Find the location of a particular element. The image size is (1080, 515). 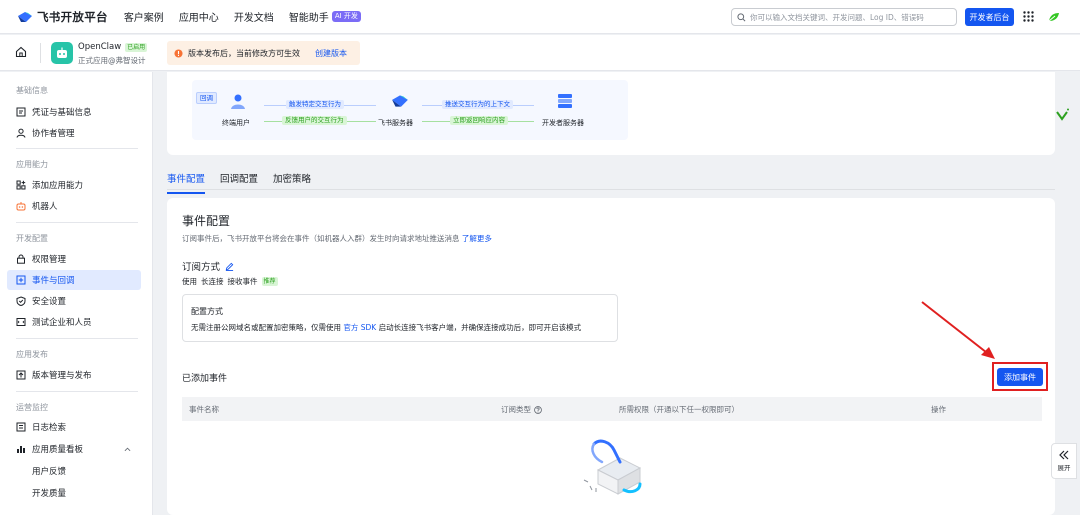

add-event-button: 添加事件 is located at coordinates (1020, 377).